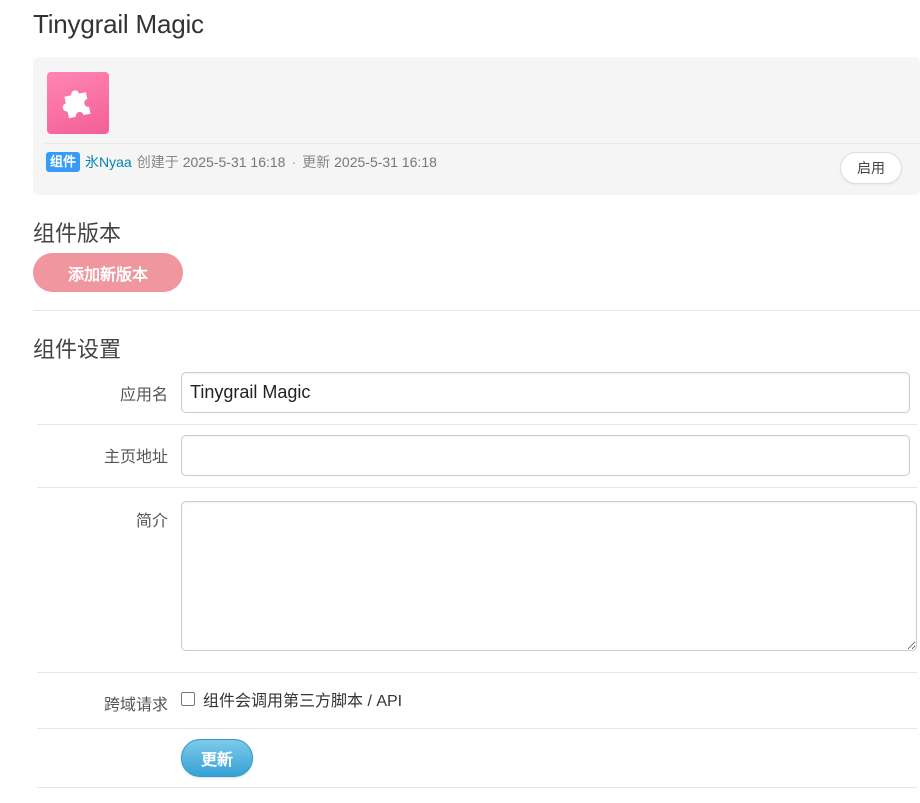 This screenshot has width=920, height=803. I want to click on homepage-input, so click(545, 455).